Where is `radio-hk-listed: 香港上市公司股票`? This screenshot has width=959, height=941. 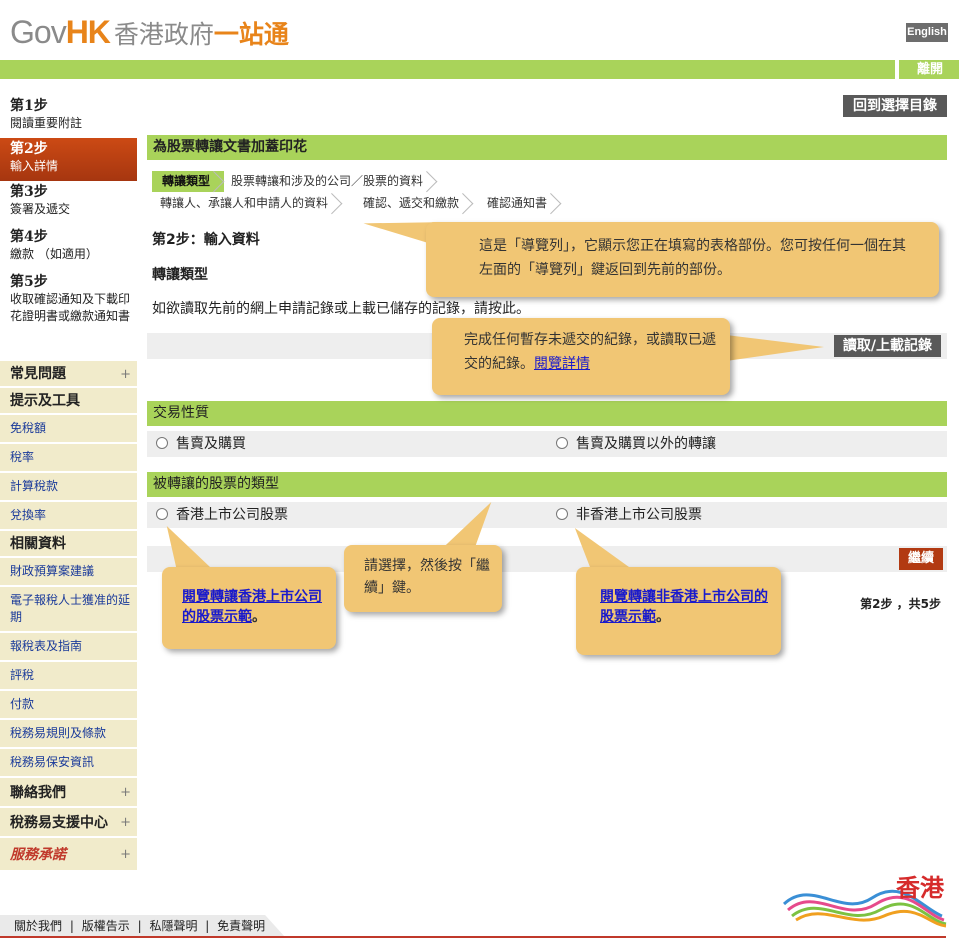 radio-hk-listed: 香港上市公司股票 is located at coordinates (222, 515).